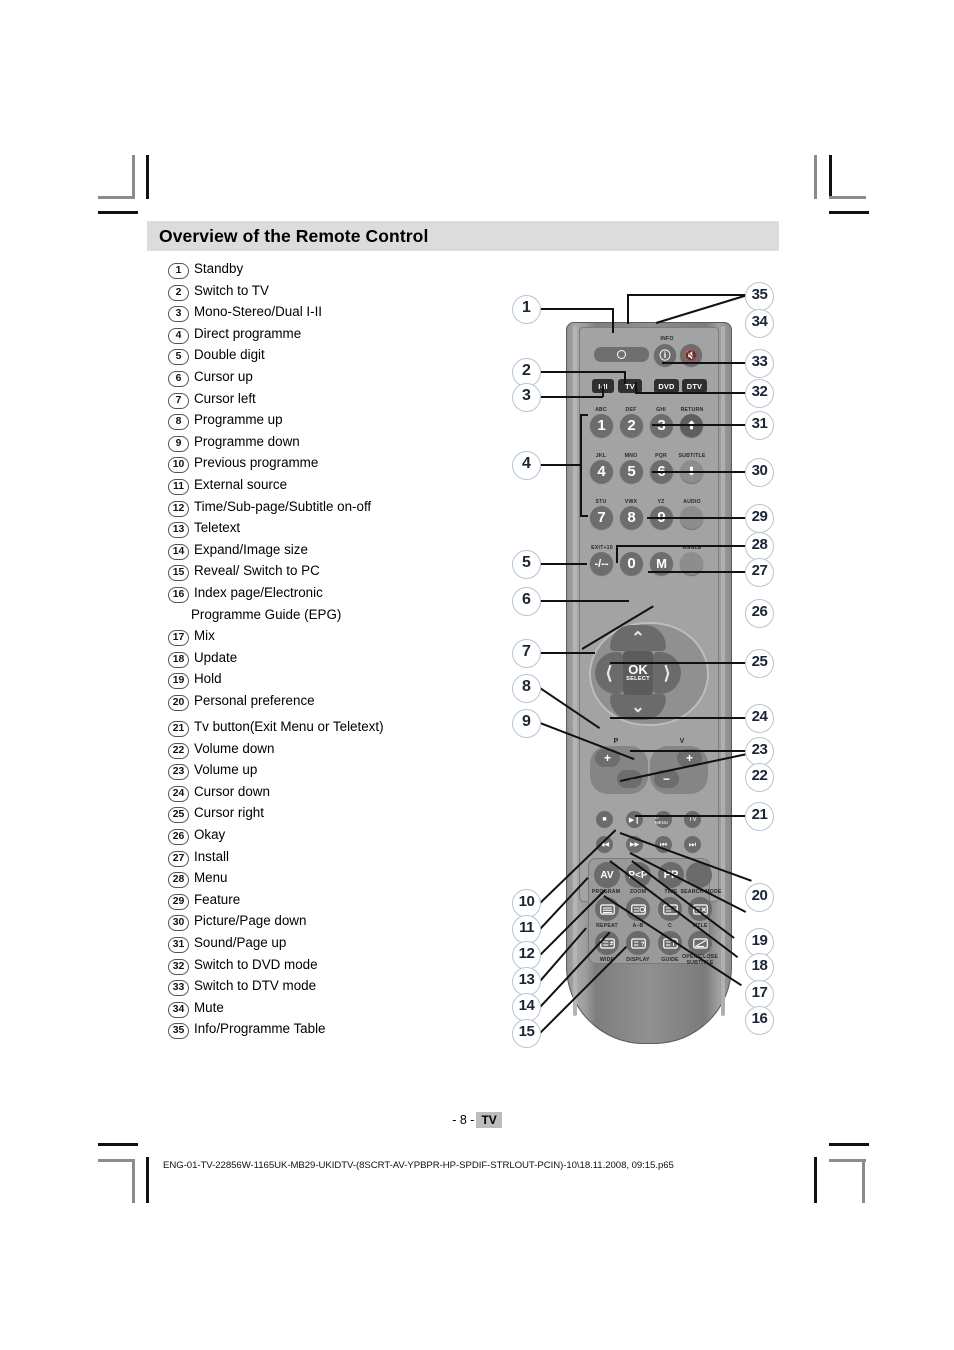 The image size is (954, 1350). I want to click on legend-label: Direct programme, so click(248, 333).